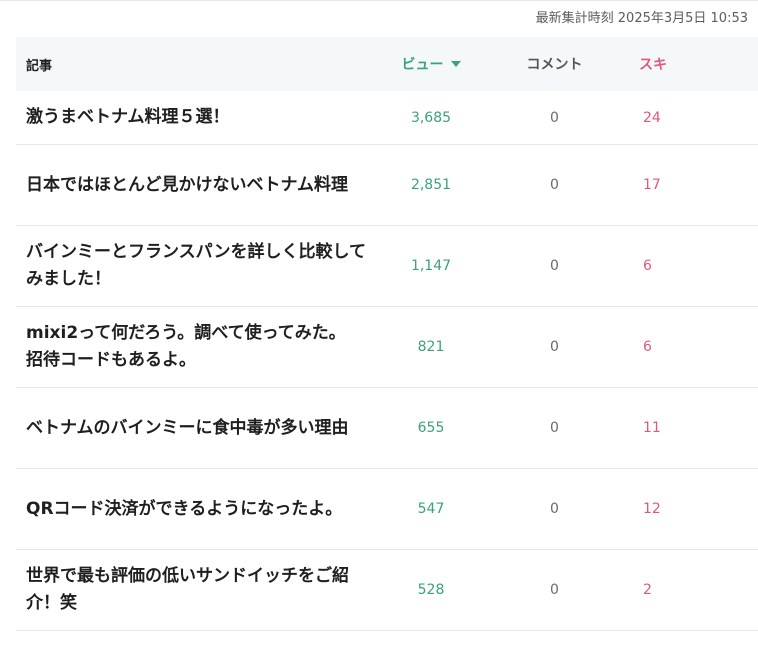 The width and height of the screenshot is (758, 645). What do you see at coordinates (387, 590) in the screenshot?
I see `table-row: 世界で最も評価の低いサンドイッチをご紹介！笑 528 0 2` at bounding box center [387, 590].